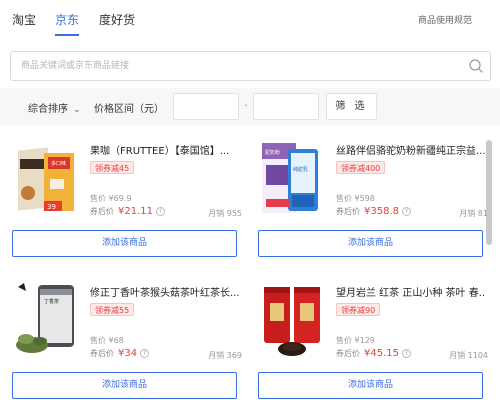  Describe the element at coordinates (355, 198) in the screenshot. I see `original-price: 售价 ¥598` at that location.